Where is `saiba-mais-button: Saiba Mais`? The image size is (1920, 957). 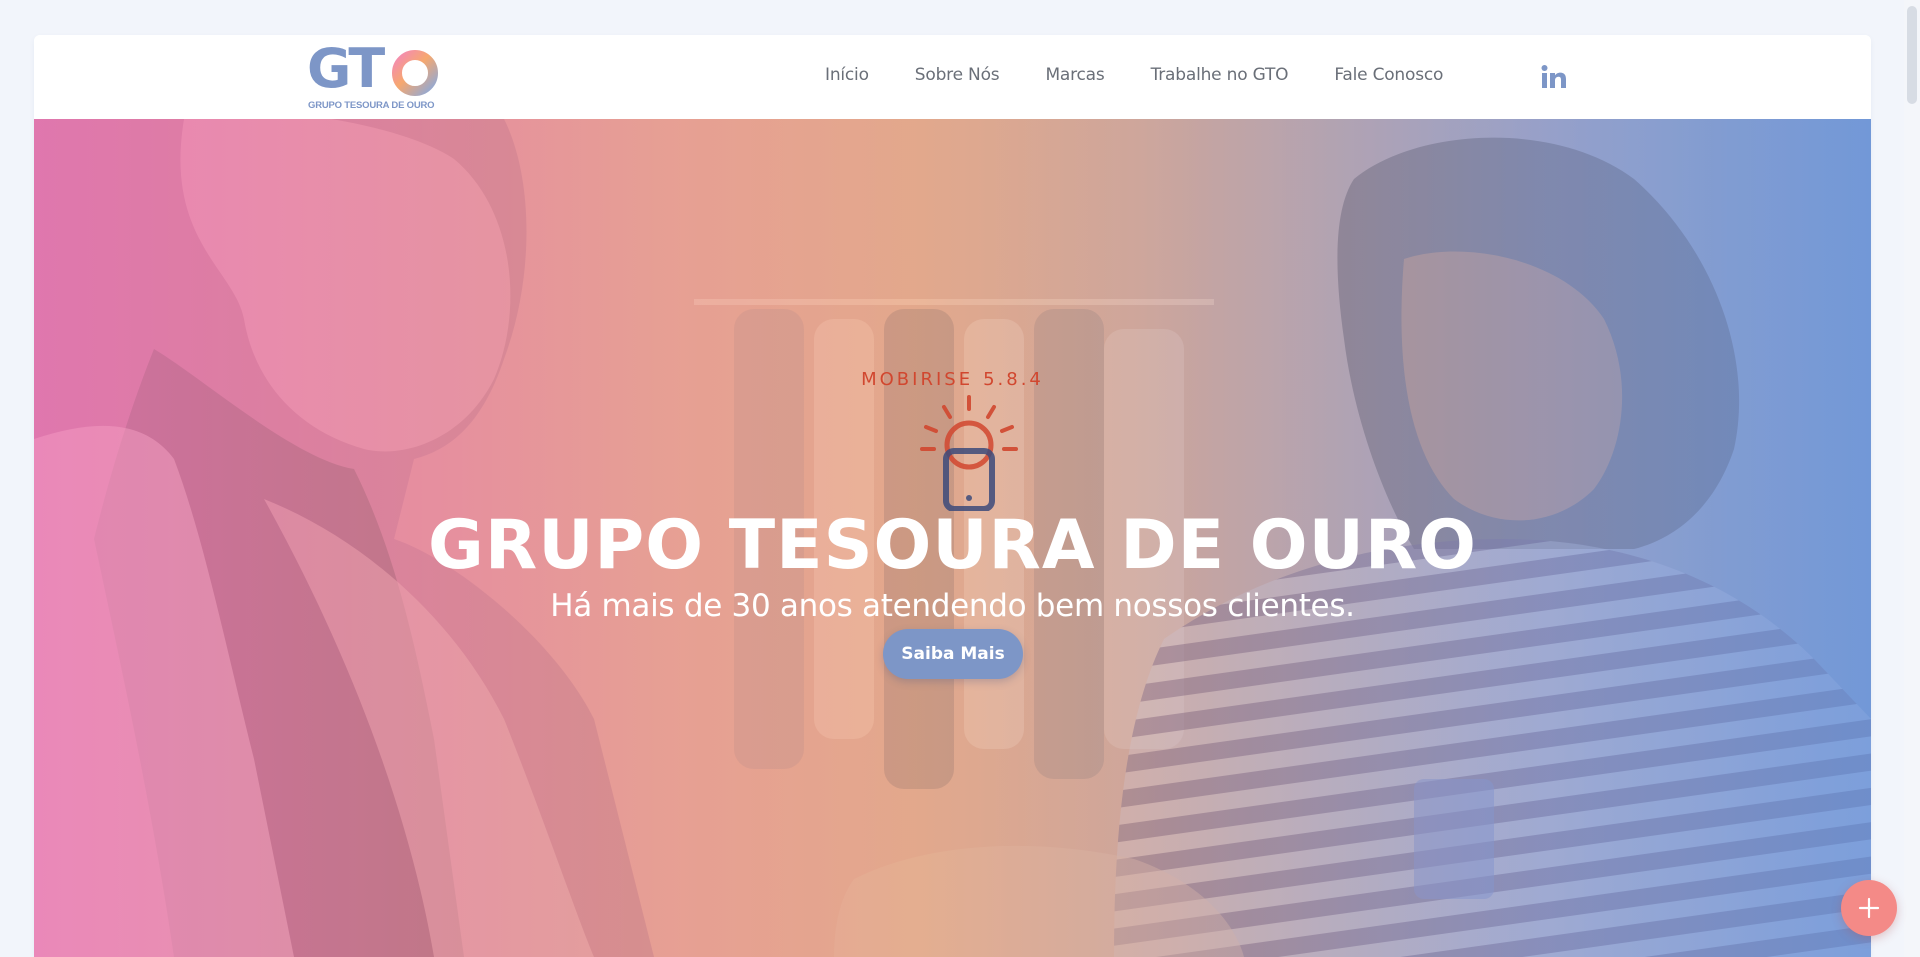
saiba-mais-button: Saiba Mais is located at coordinates (953, 654).